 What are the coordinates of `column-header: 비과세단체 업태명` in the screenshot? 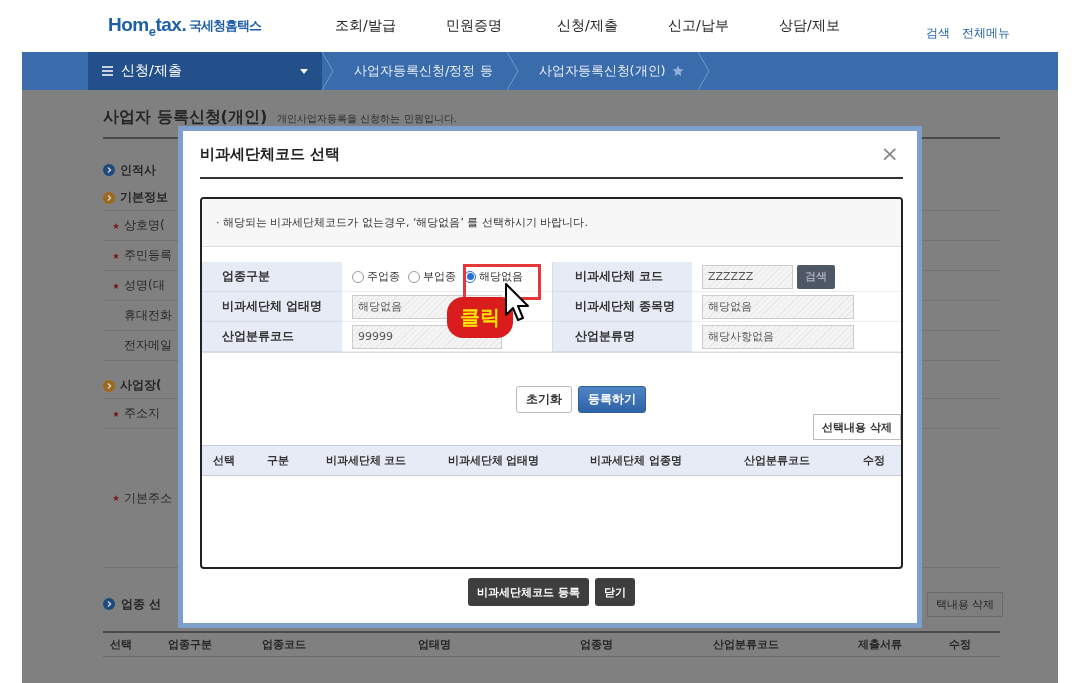 It's located at (493, 460).